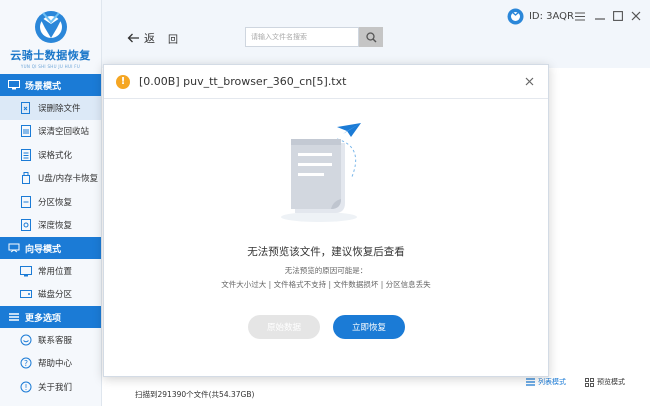  Describe the element at coordinates (25, 107) in the screenshot. I see `file-delete-icon` at that location.